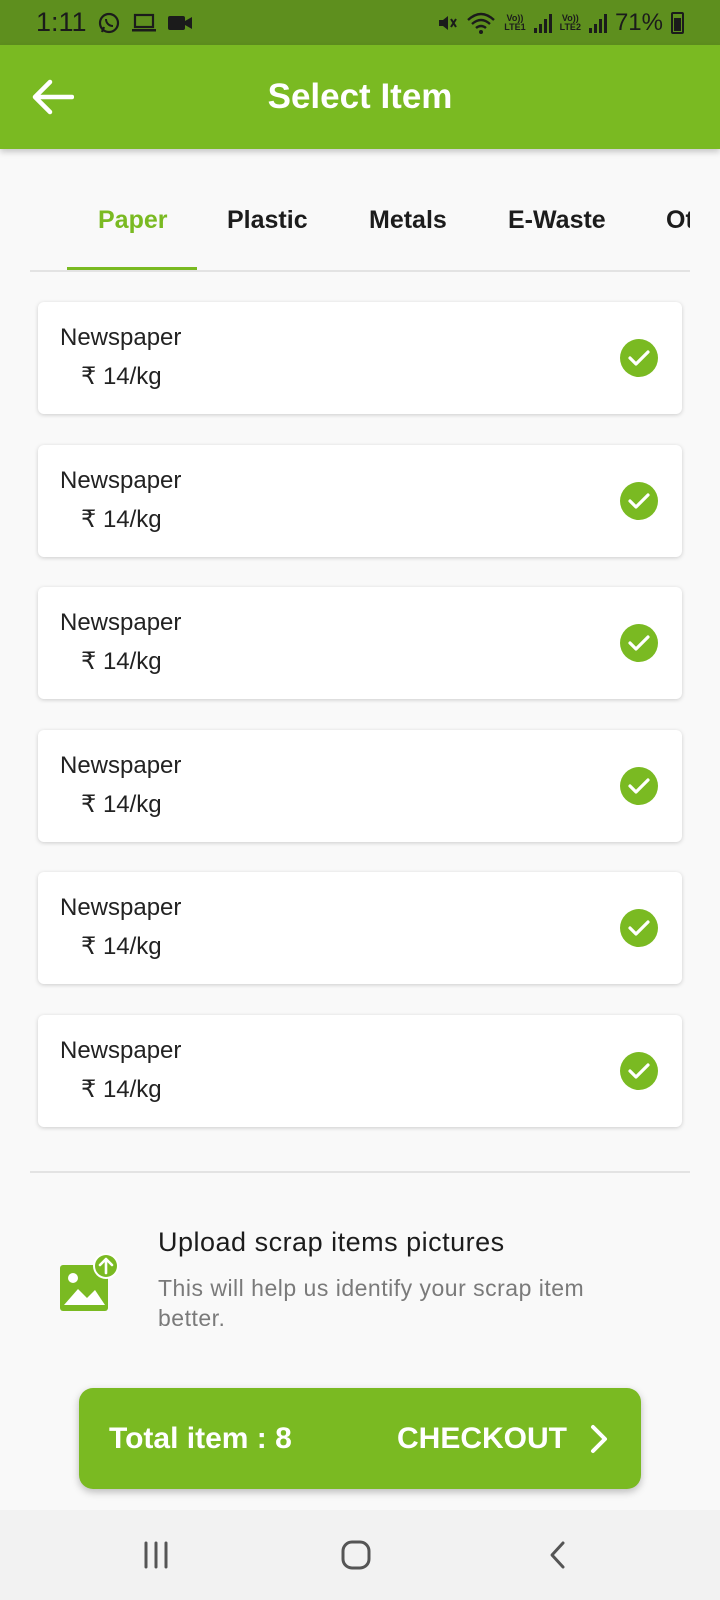  Describe the element at coordinates (557, 220) in the screenshot. I see `tab-e-waste: E-Waste` at that location.